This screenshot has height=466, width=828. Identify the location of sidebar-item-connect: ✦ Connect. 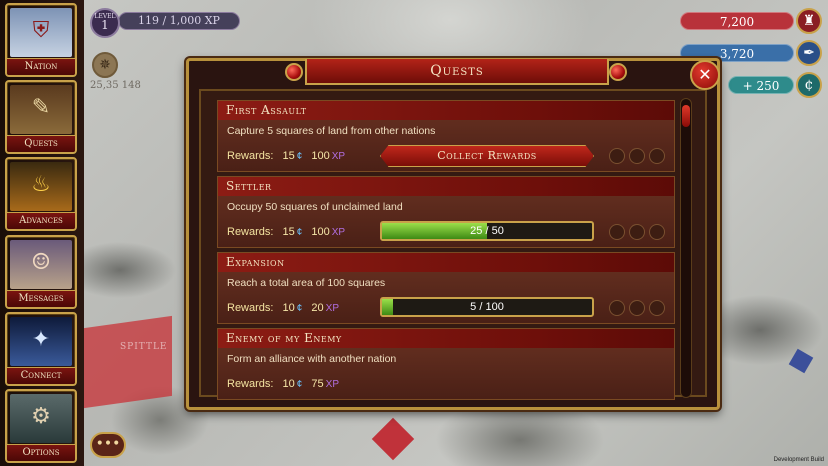
(41, 349).